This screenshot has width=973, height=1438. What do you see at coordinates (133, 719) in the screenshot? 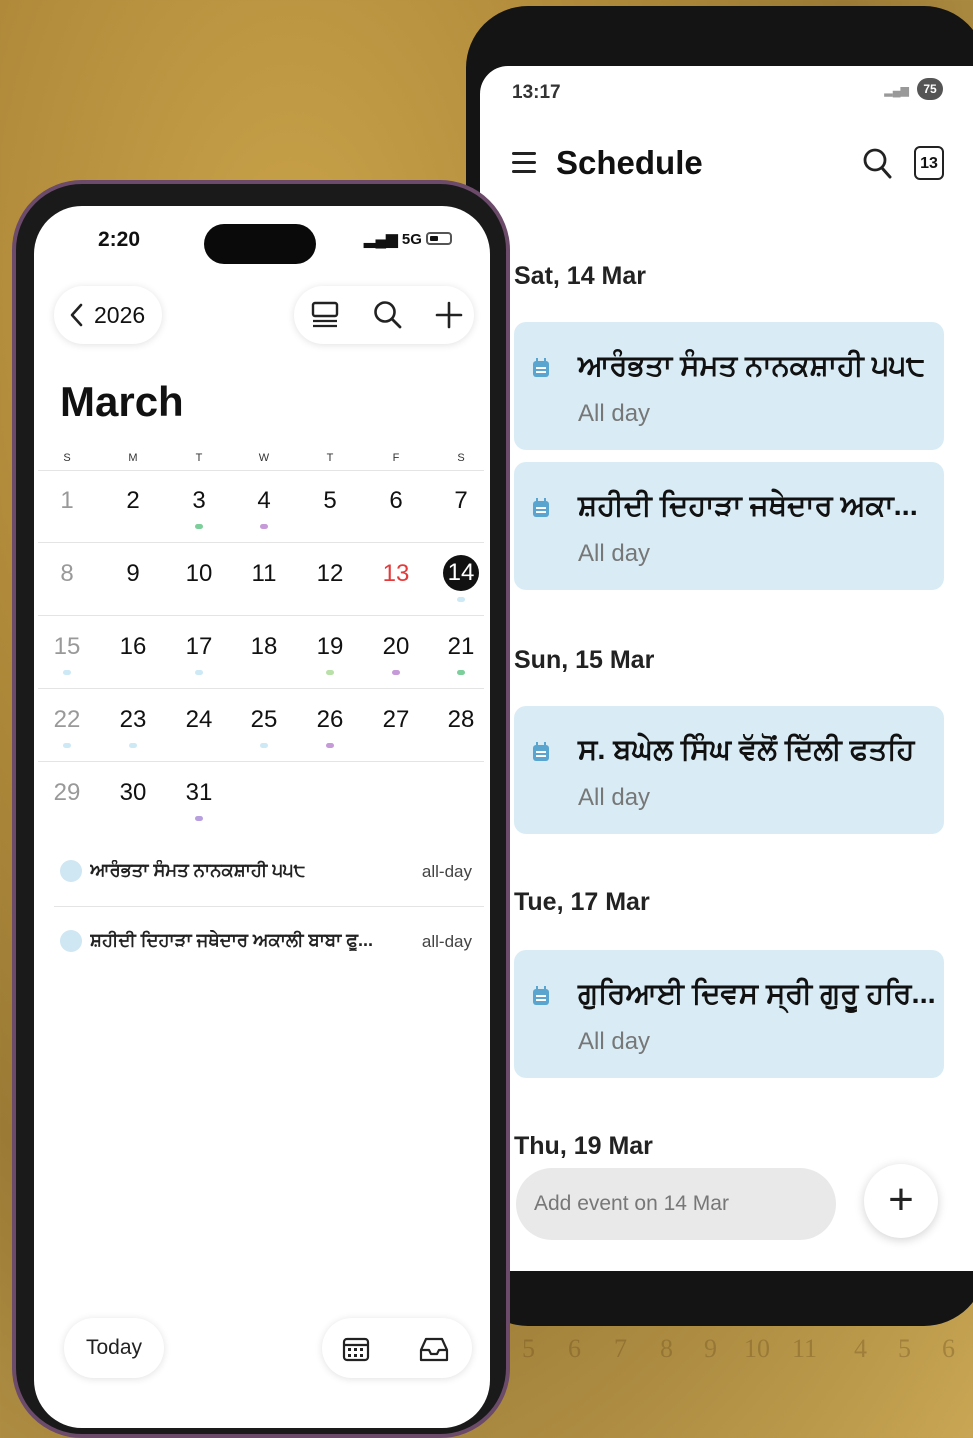
I see `day-number: 23` at bounding box center [133, 719].